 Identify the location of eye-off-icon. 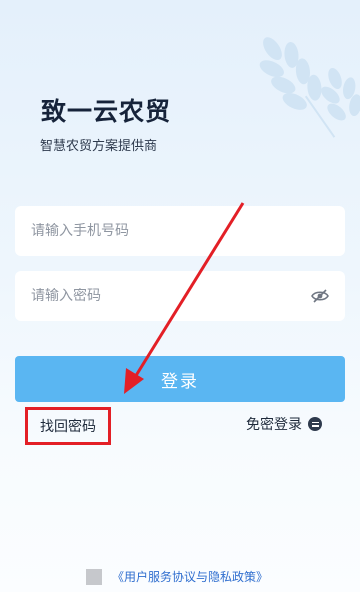
(320, 296).